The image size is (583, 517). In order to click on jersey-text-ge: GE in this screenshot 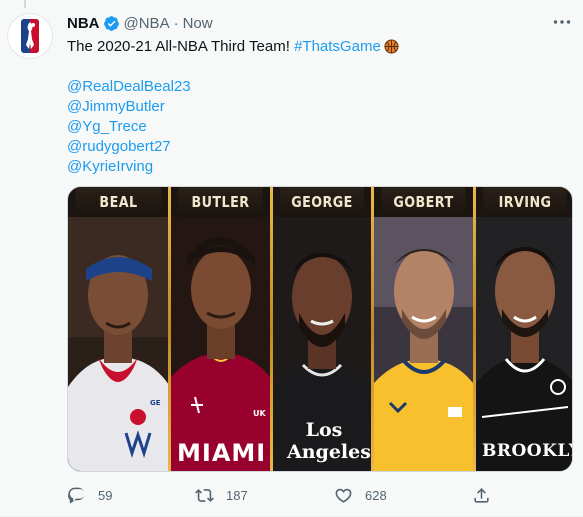, I will do `click(155, 403)`.